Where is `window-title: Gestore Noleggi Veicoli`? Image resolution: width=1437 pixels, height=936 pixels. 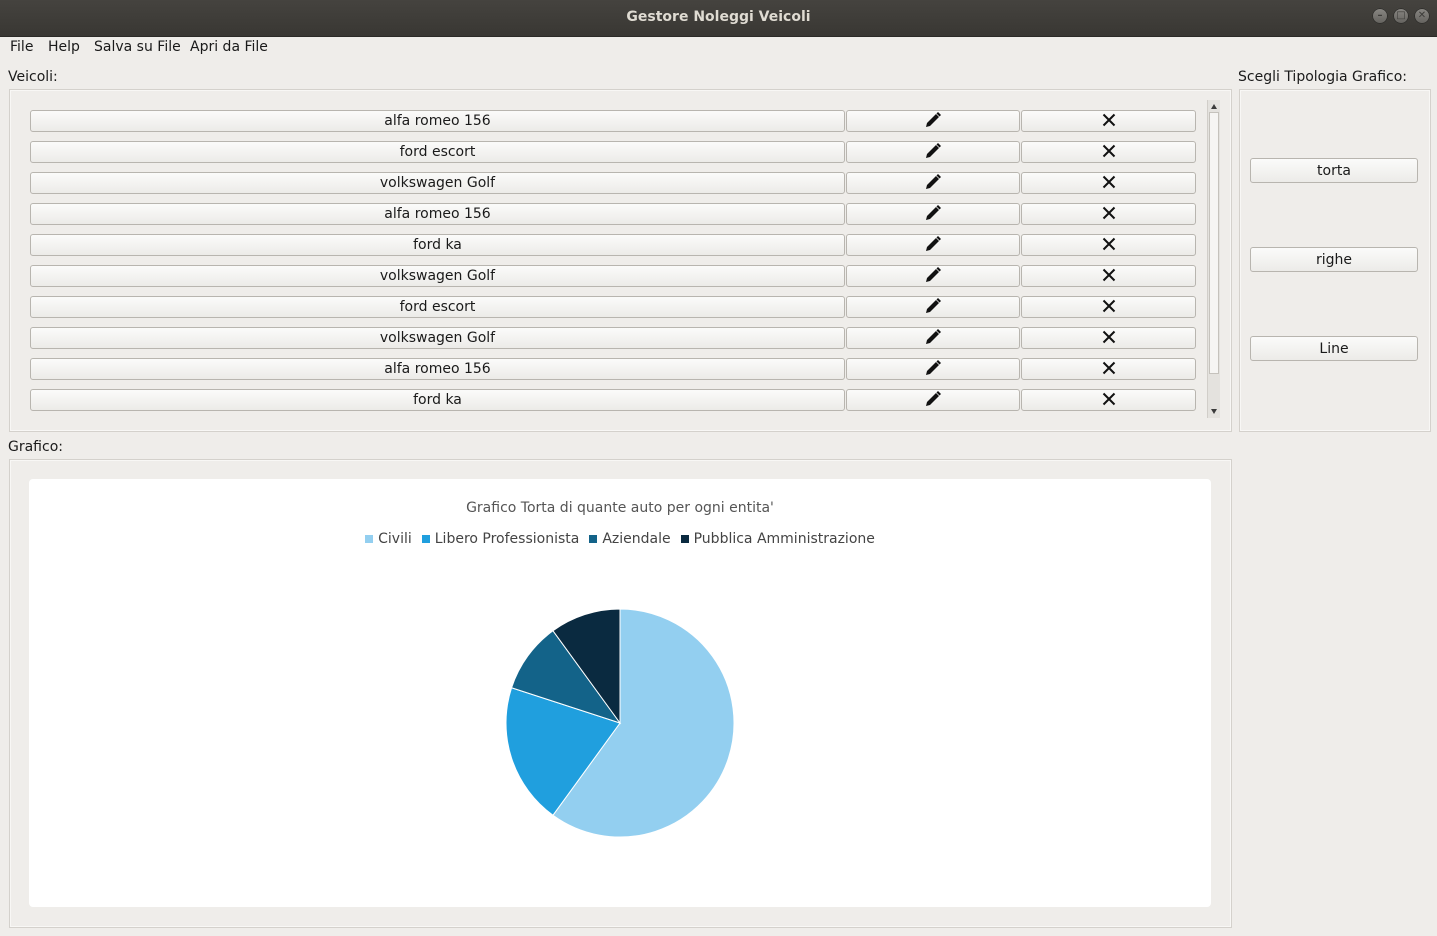 window-title: Gestore Noleggi Veicoli is located at coordinates (718, 17).